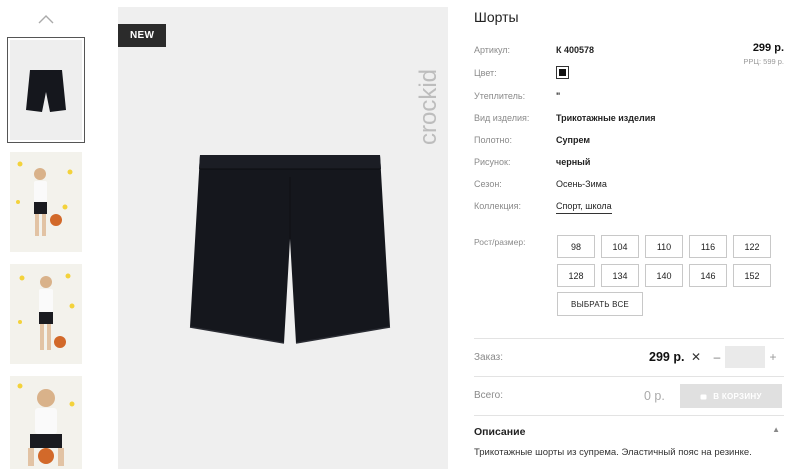 This screenshot has width=800, height=469. Describe the element at coordinates (492, 162) in the screenshot. I see `pattern-label: Рисунок:` at that location.